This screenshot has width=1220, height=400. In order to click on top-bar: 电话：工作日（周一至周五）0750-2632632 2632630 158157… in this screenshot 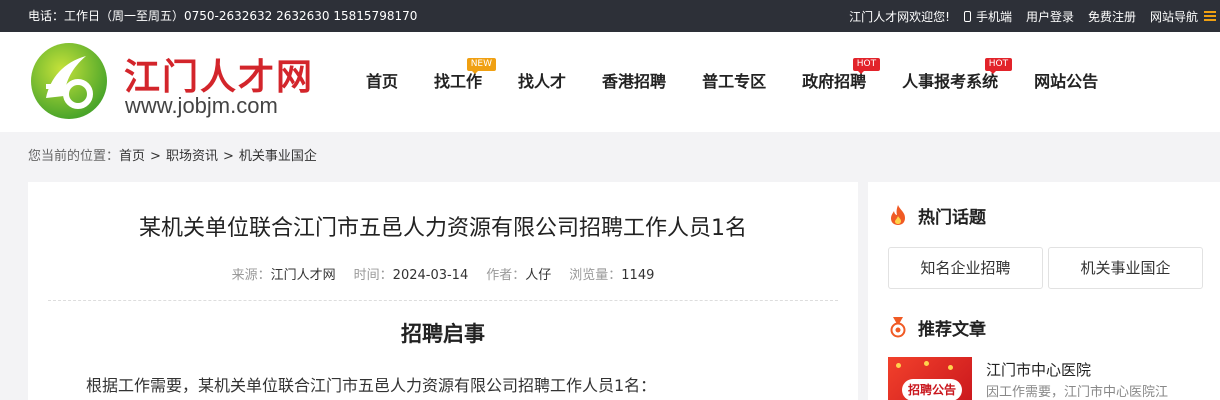, I will do `click(610, 16)`.